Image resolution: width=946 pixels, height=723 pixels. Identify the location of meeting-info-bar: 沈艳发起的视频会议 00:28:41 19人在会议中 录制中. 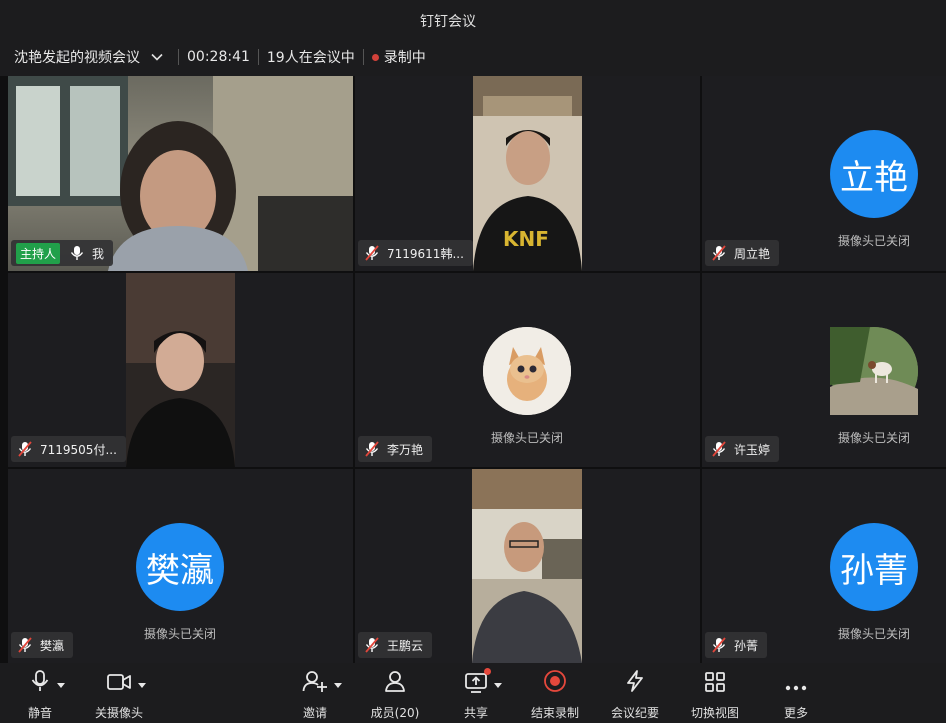
(473, 57).